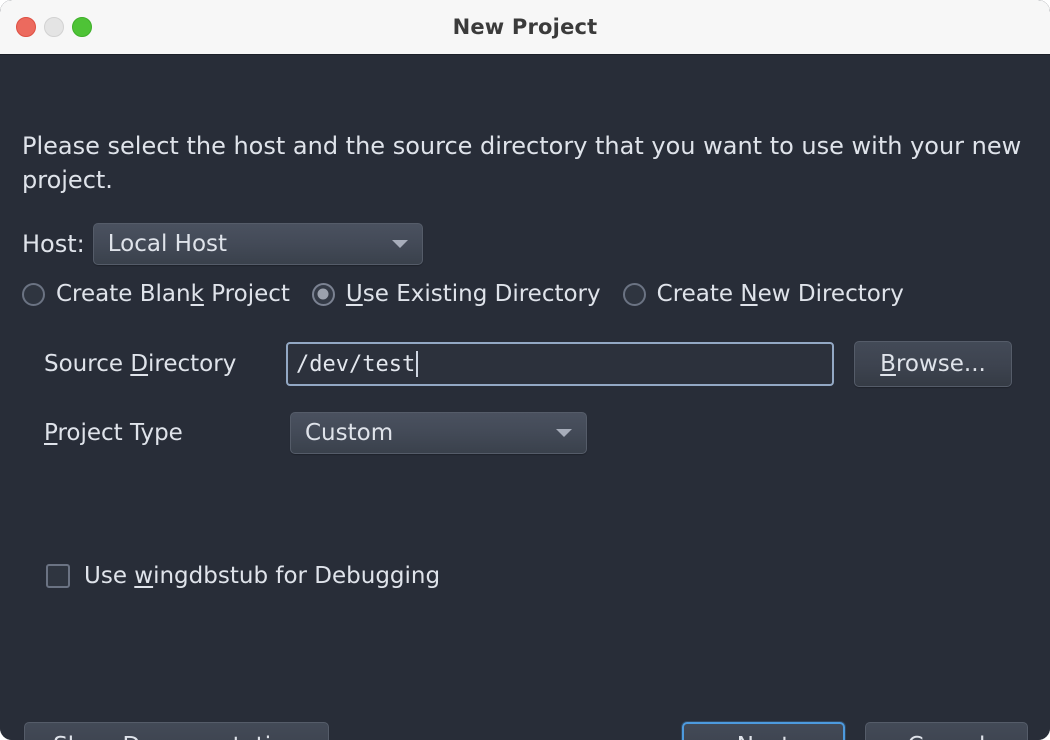 Image resolution: width=1050 pixels, height=740 pixels. I want to click on source-directory-label: Source Directory, so click(140, 364).